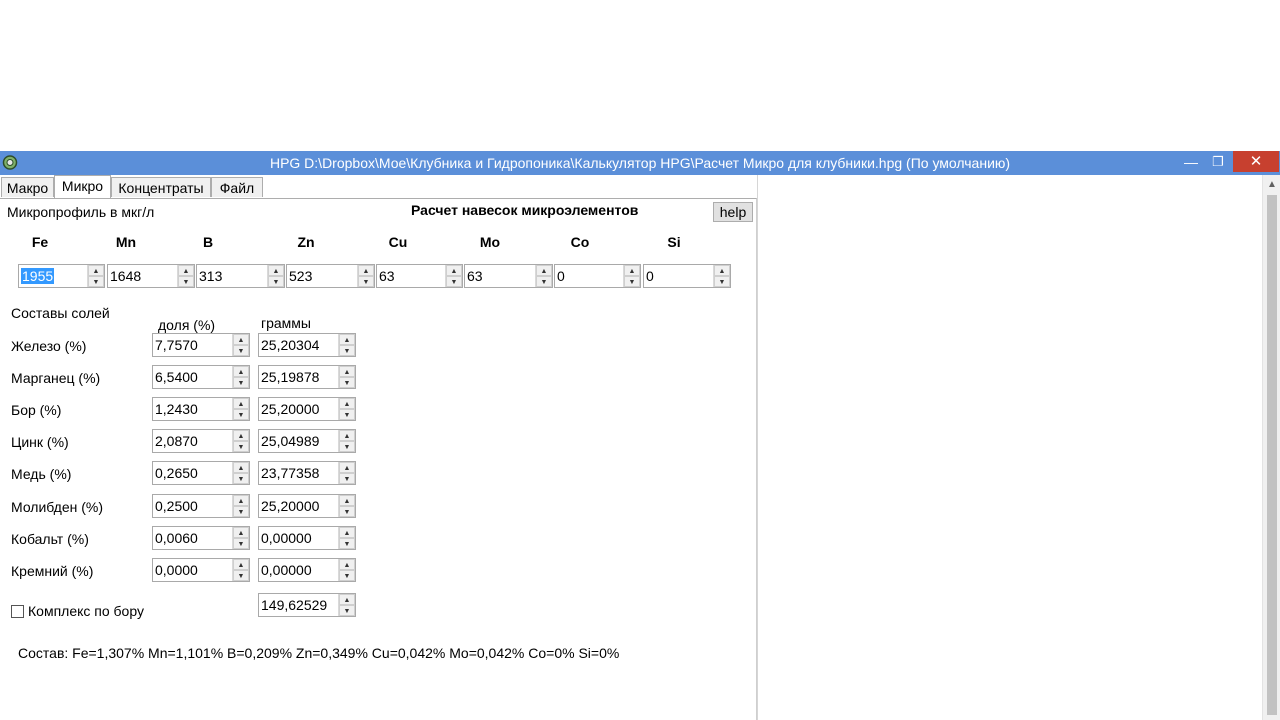  I want to click on boron-complex-label: Комплекс по бору, so click(86, 611).